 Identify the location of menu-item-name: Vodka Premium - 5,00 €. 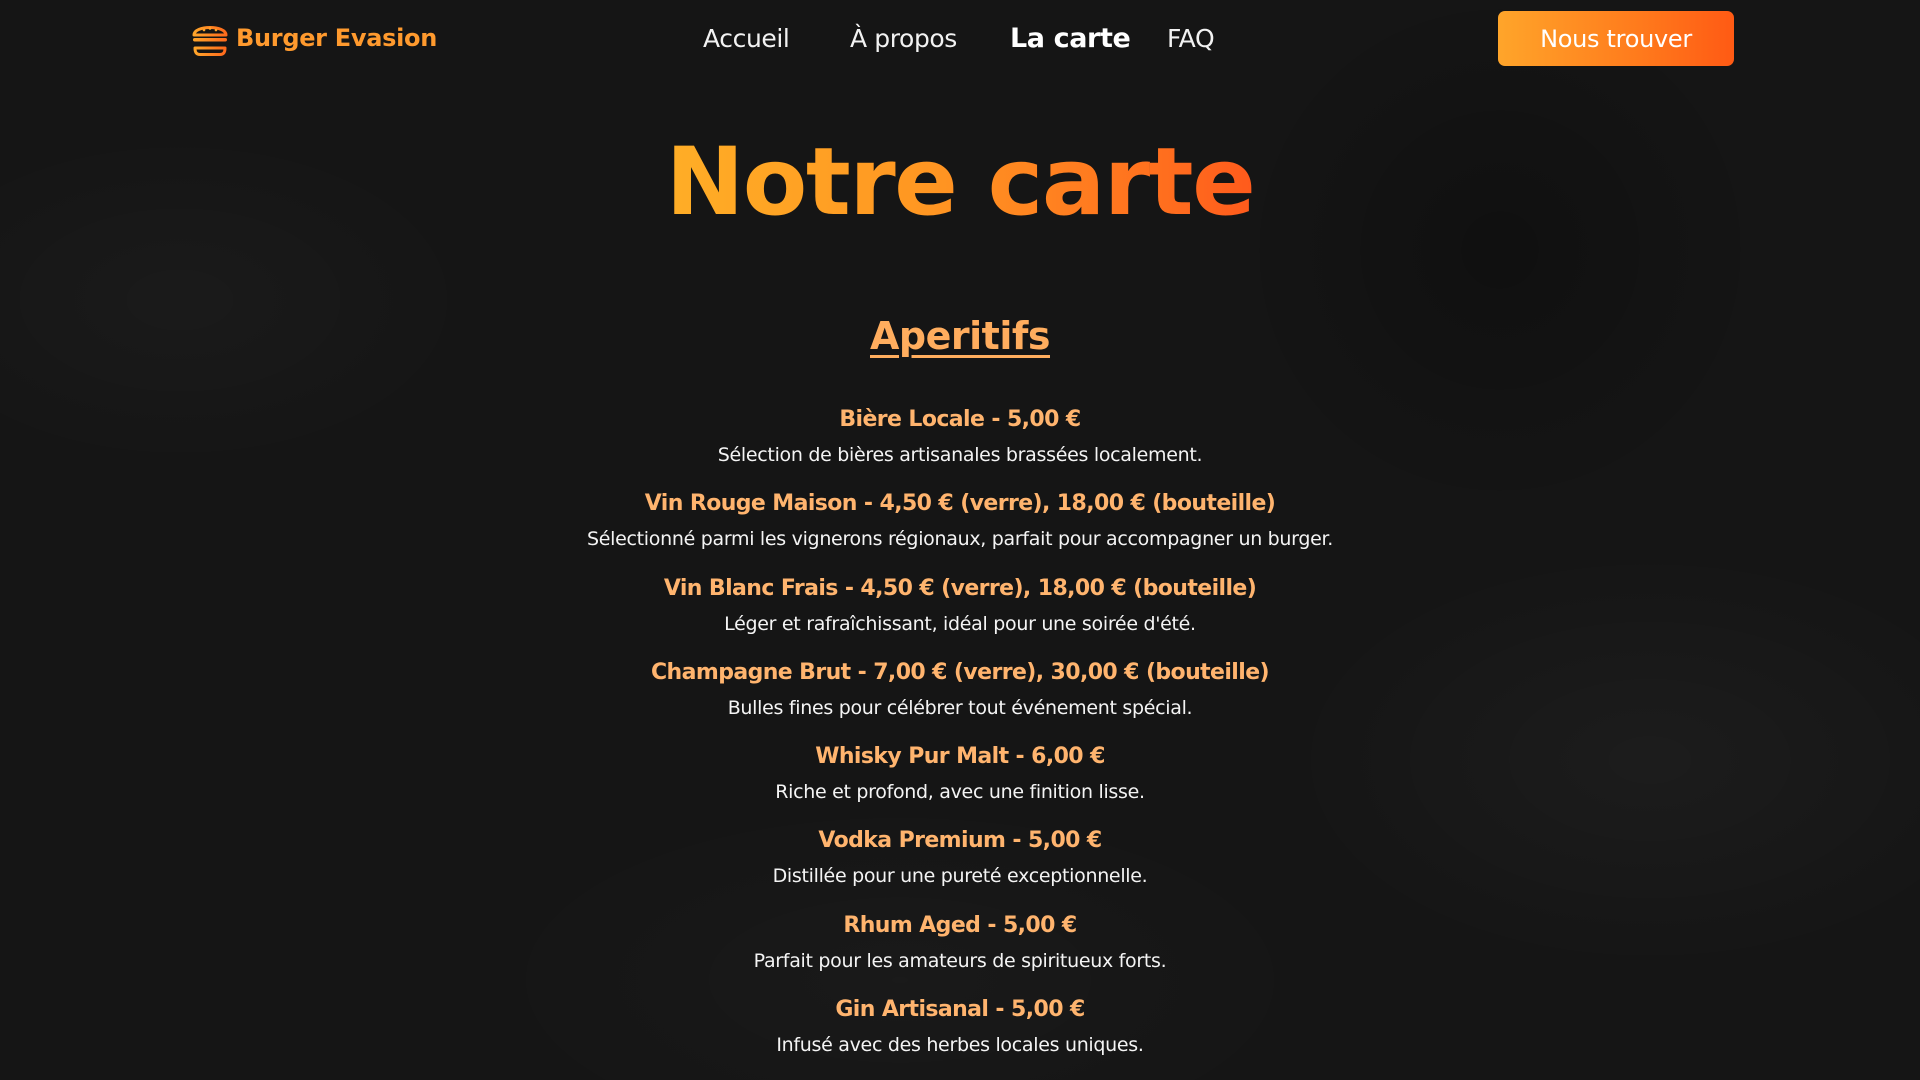
(960, 841).